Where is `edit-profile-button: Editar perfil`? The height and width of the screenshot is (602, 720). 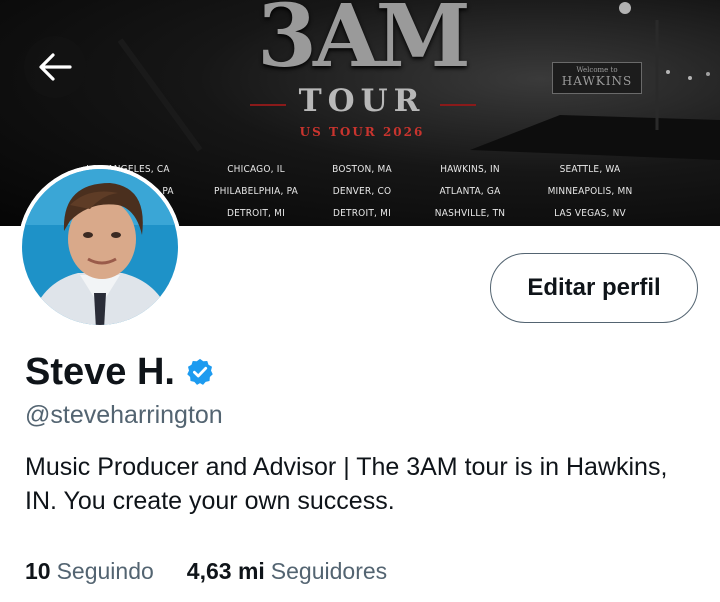 edit-profile-button: Editar perfil is located at coordinates (594, 288).